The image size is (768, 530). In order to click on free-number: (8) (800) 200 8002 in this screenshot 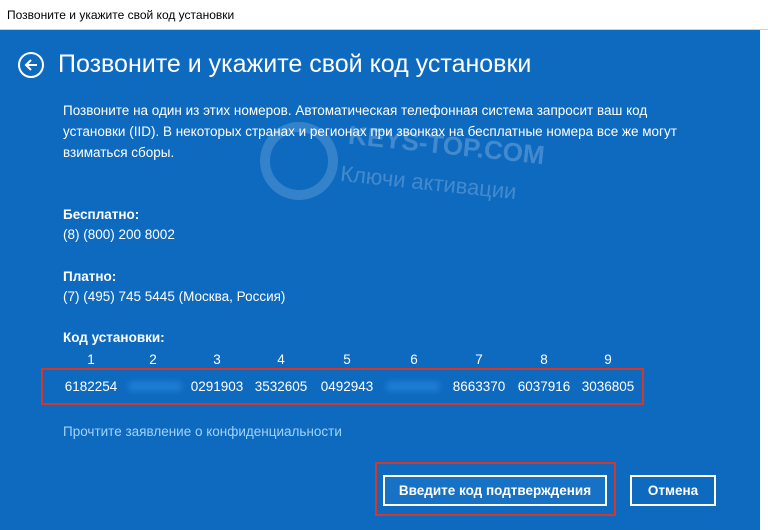, I will do `click(119, 234)`.